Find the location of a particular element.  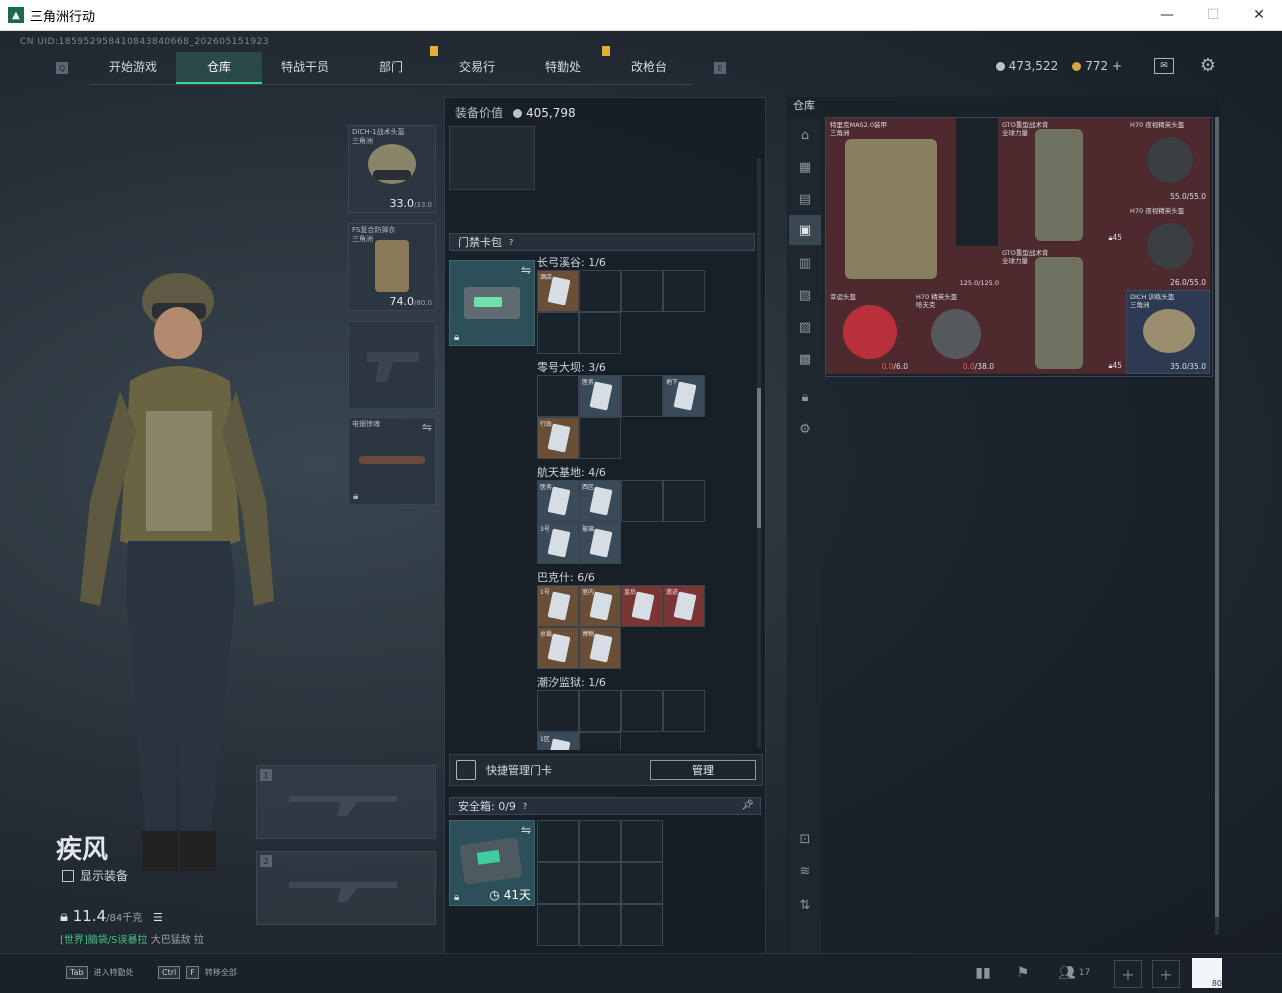

main-nav: Q 开始游戏 仓库 特战干员 部门 交易行 特勤处 改枪台 E is located at coordinates (391, 65).